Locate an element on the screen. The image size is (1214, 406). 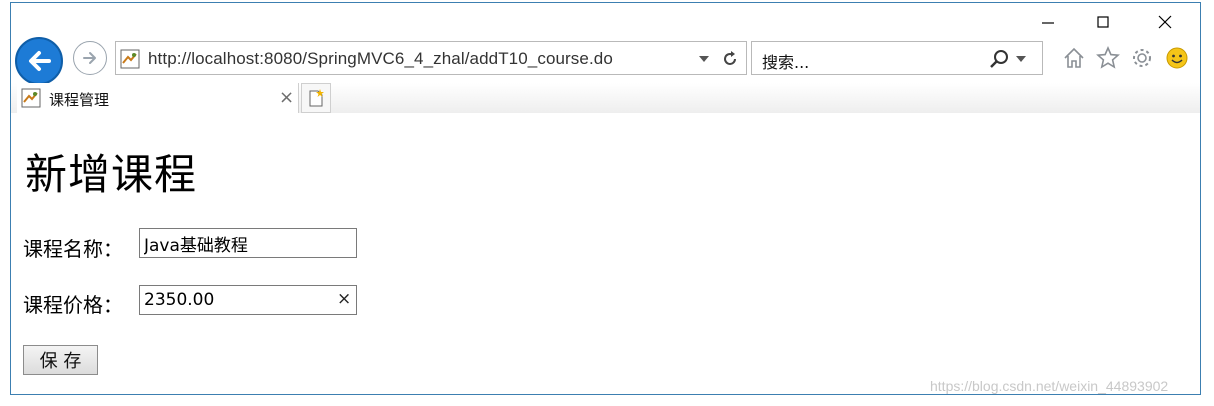
page-title: 新增课程 is located at coordinates (111, 174).